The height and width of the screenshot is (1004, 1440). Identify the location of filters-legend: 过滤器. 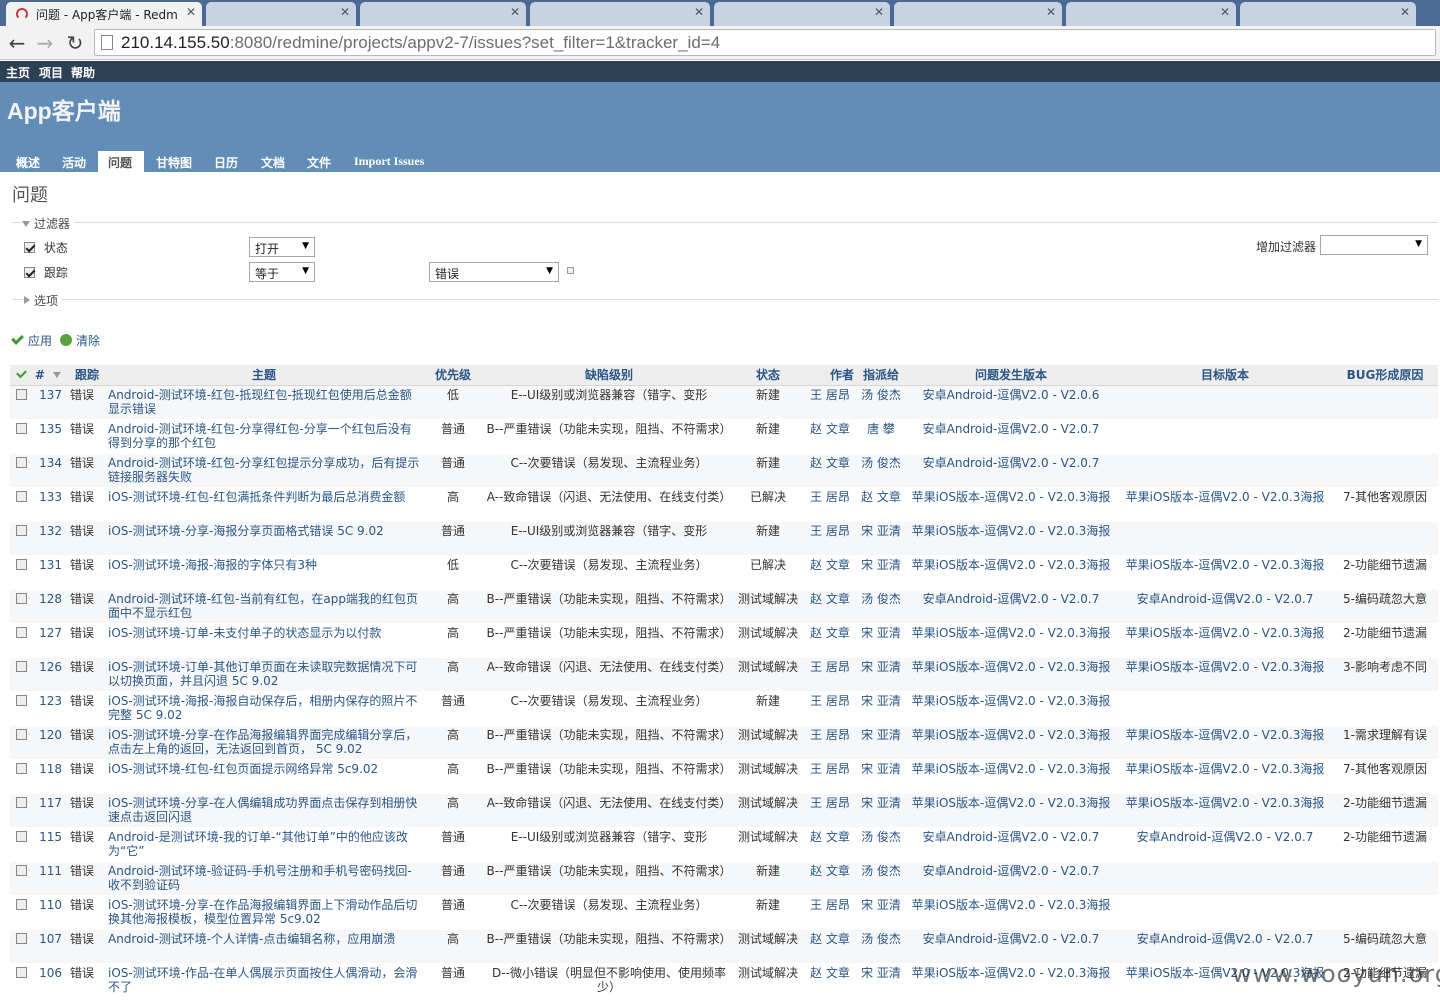
(48, 223).